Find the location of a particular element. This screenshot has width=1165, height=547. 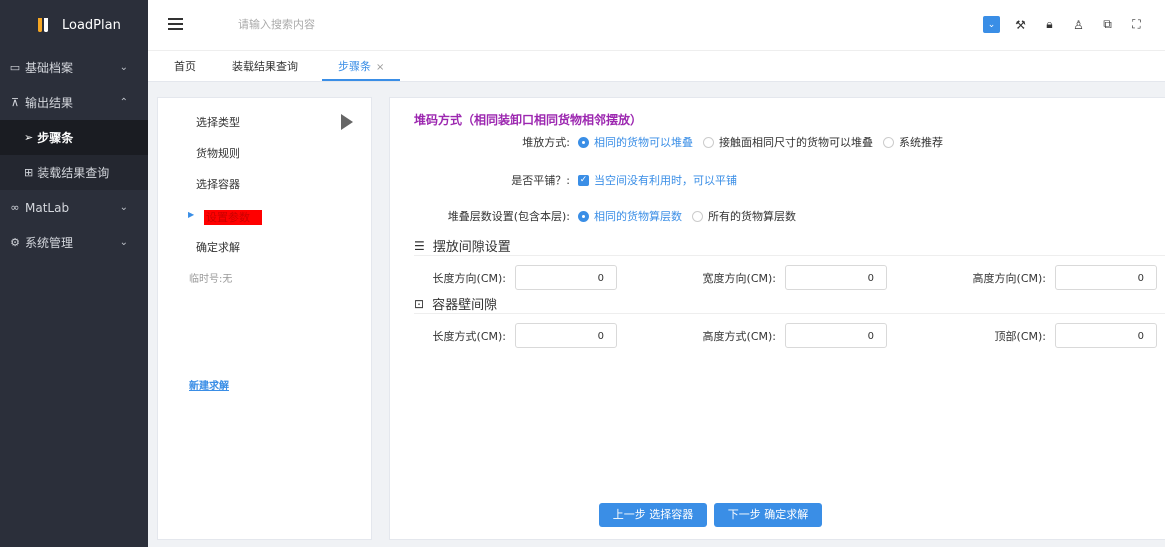

radio-stack-contact: 接触面相同尺寸的货物可以堆叠 is located at coordinates (788, 142).